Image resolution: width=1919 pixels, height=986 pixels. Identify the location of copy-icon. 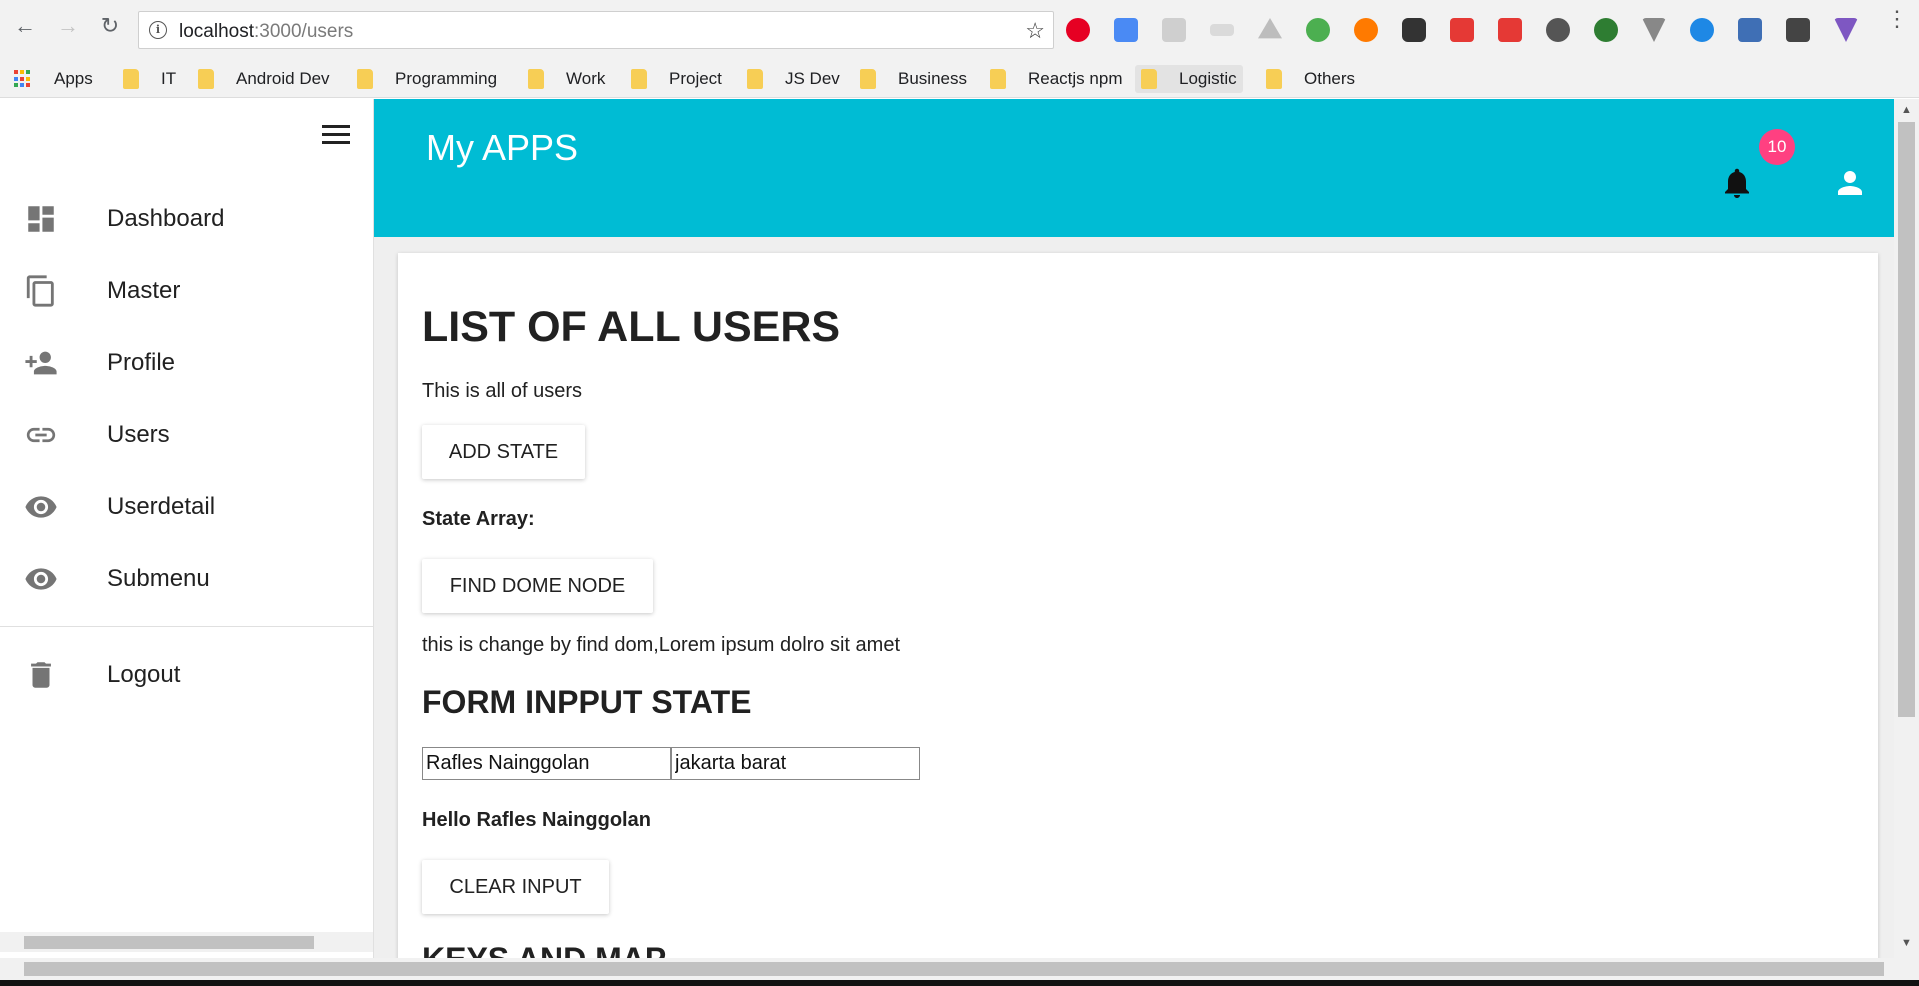
(40, 291).